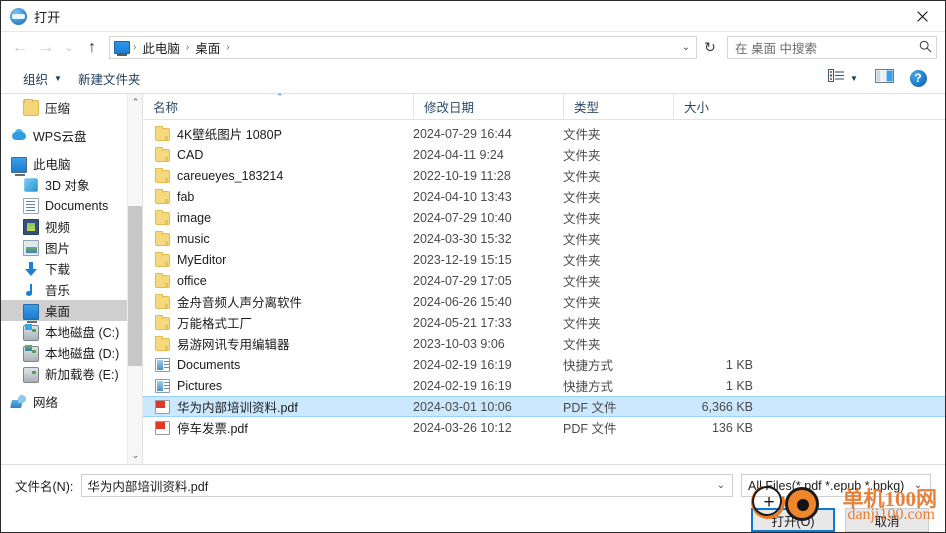  Describe the element at coordinates (544, 427) in the screenshot. I see `table-row: 停车发票.pdf 2024-03-26 10:12 PDF 文件 136 KB` at that location.